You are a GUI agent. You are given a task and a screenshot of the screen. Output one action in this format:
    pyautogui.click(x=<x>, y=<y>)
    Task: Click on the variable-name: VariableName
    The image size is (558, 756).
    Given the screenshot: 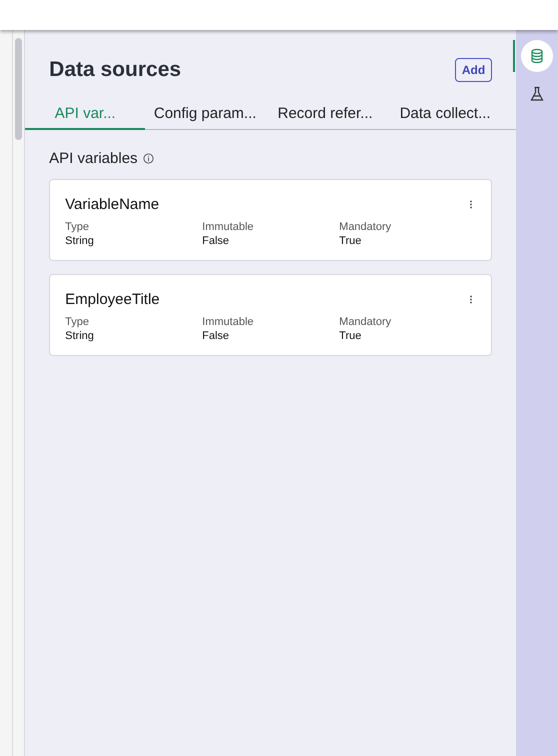 What is the action you would take?
    pyautogui.click(x=112, y=204)
    